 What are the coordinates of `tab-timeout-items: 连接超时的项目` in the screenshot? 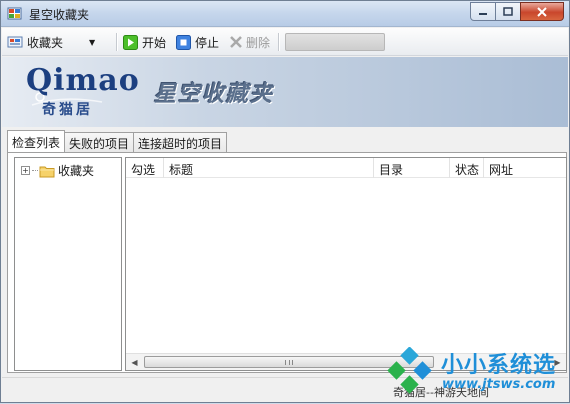 It's located at (180, 142).